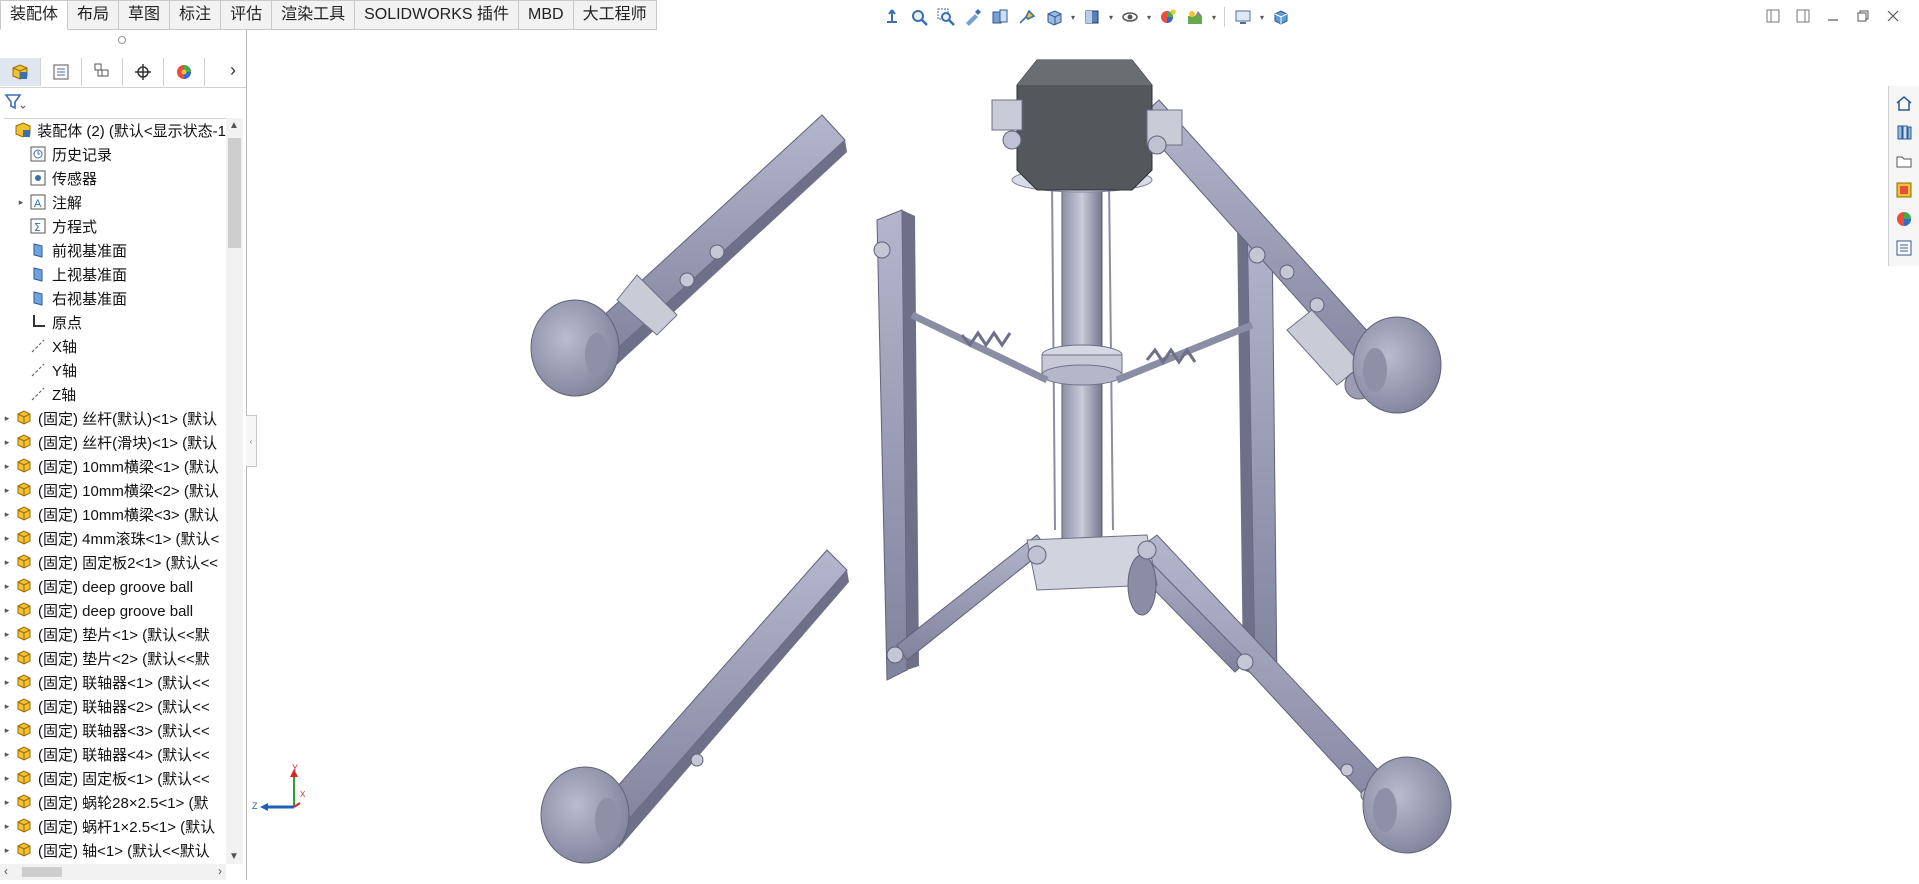 The height and width of the screenshot is (884, 1919). I want to click on apply-scene-icon, so click(1195, 17).